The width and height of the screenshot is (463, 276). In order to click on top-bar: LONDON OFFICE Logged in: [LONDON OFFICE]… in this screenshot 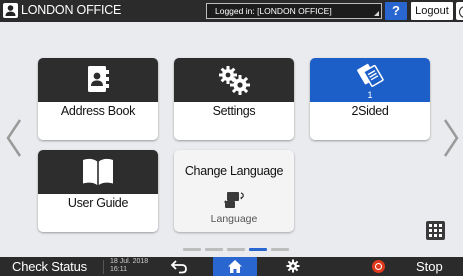, I will do `click(231, 11)`.